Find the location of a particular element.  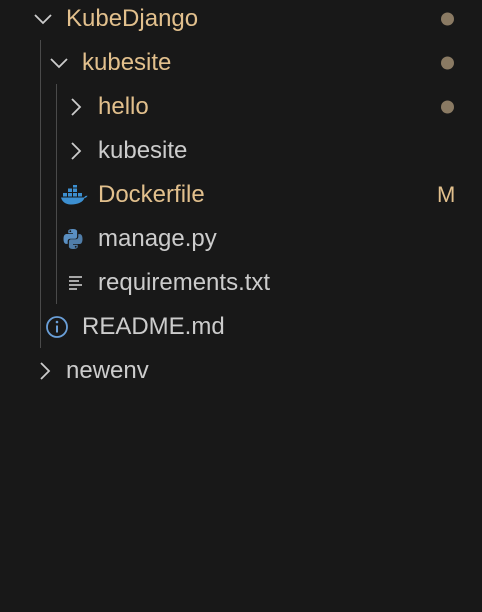

tree-item-kubesite-subfolder: kubesite is located at coordinates (241, 151).